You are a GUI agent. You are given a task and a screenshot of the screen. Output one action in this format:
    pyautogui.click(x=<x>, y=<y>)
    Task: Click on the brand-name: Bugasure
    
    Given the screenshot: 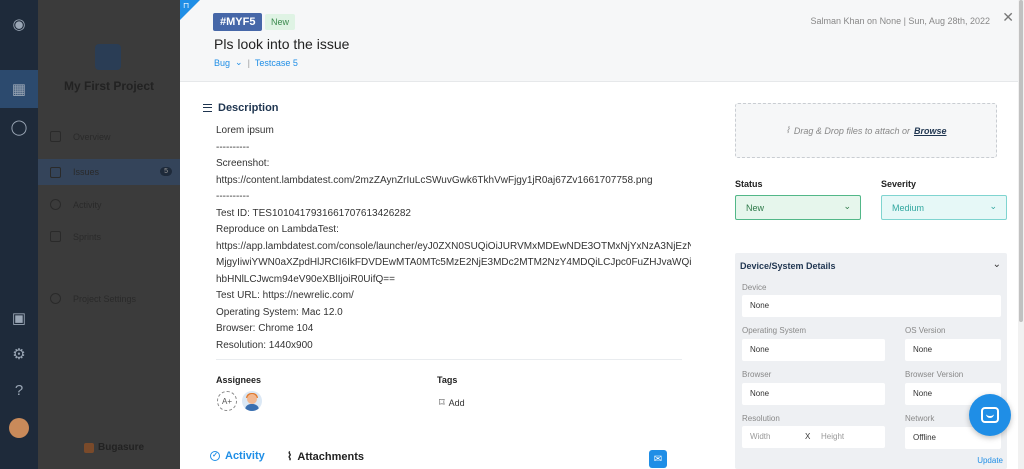 What is the action you would take?
    pyautogui.click(x=121, y=447)
    